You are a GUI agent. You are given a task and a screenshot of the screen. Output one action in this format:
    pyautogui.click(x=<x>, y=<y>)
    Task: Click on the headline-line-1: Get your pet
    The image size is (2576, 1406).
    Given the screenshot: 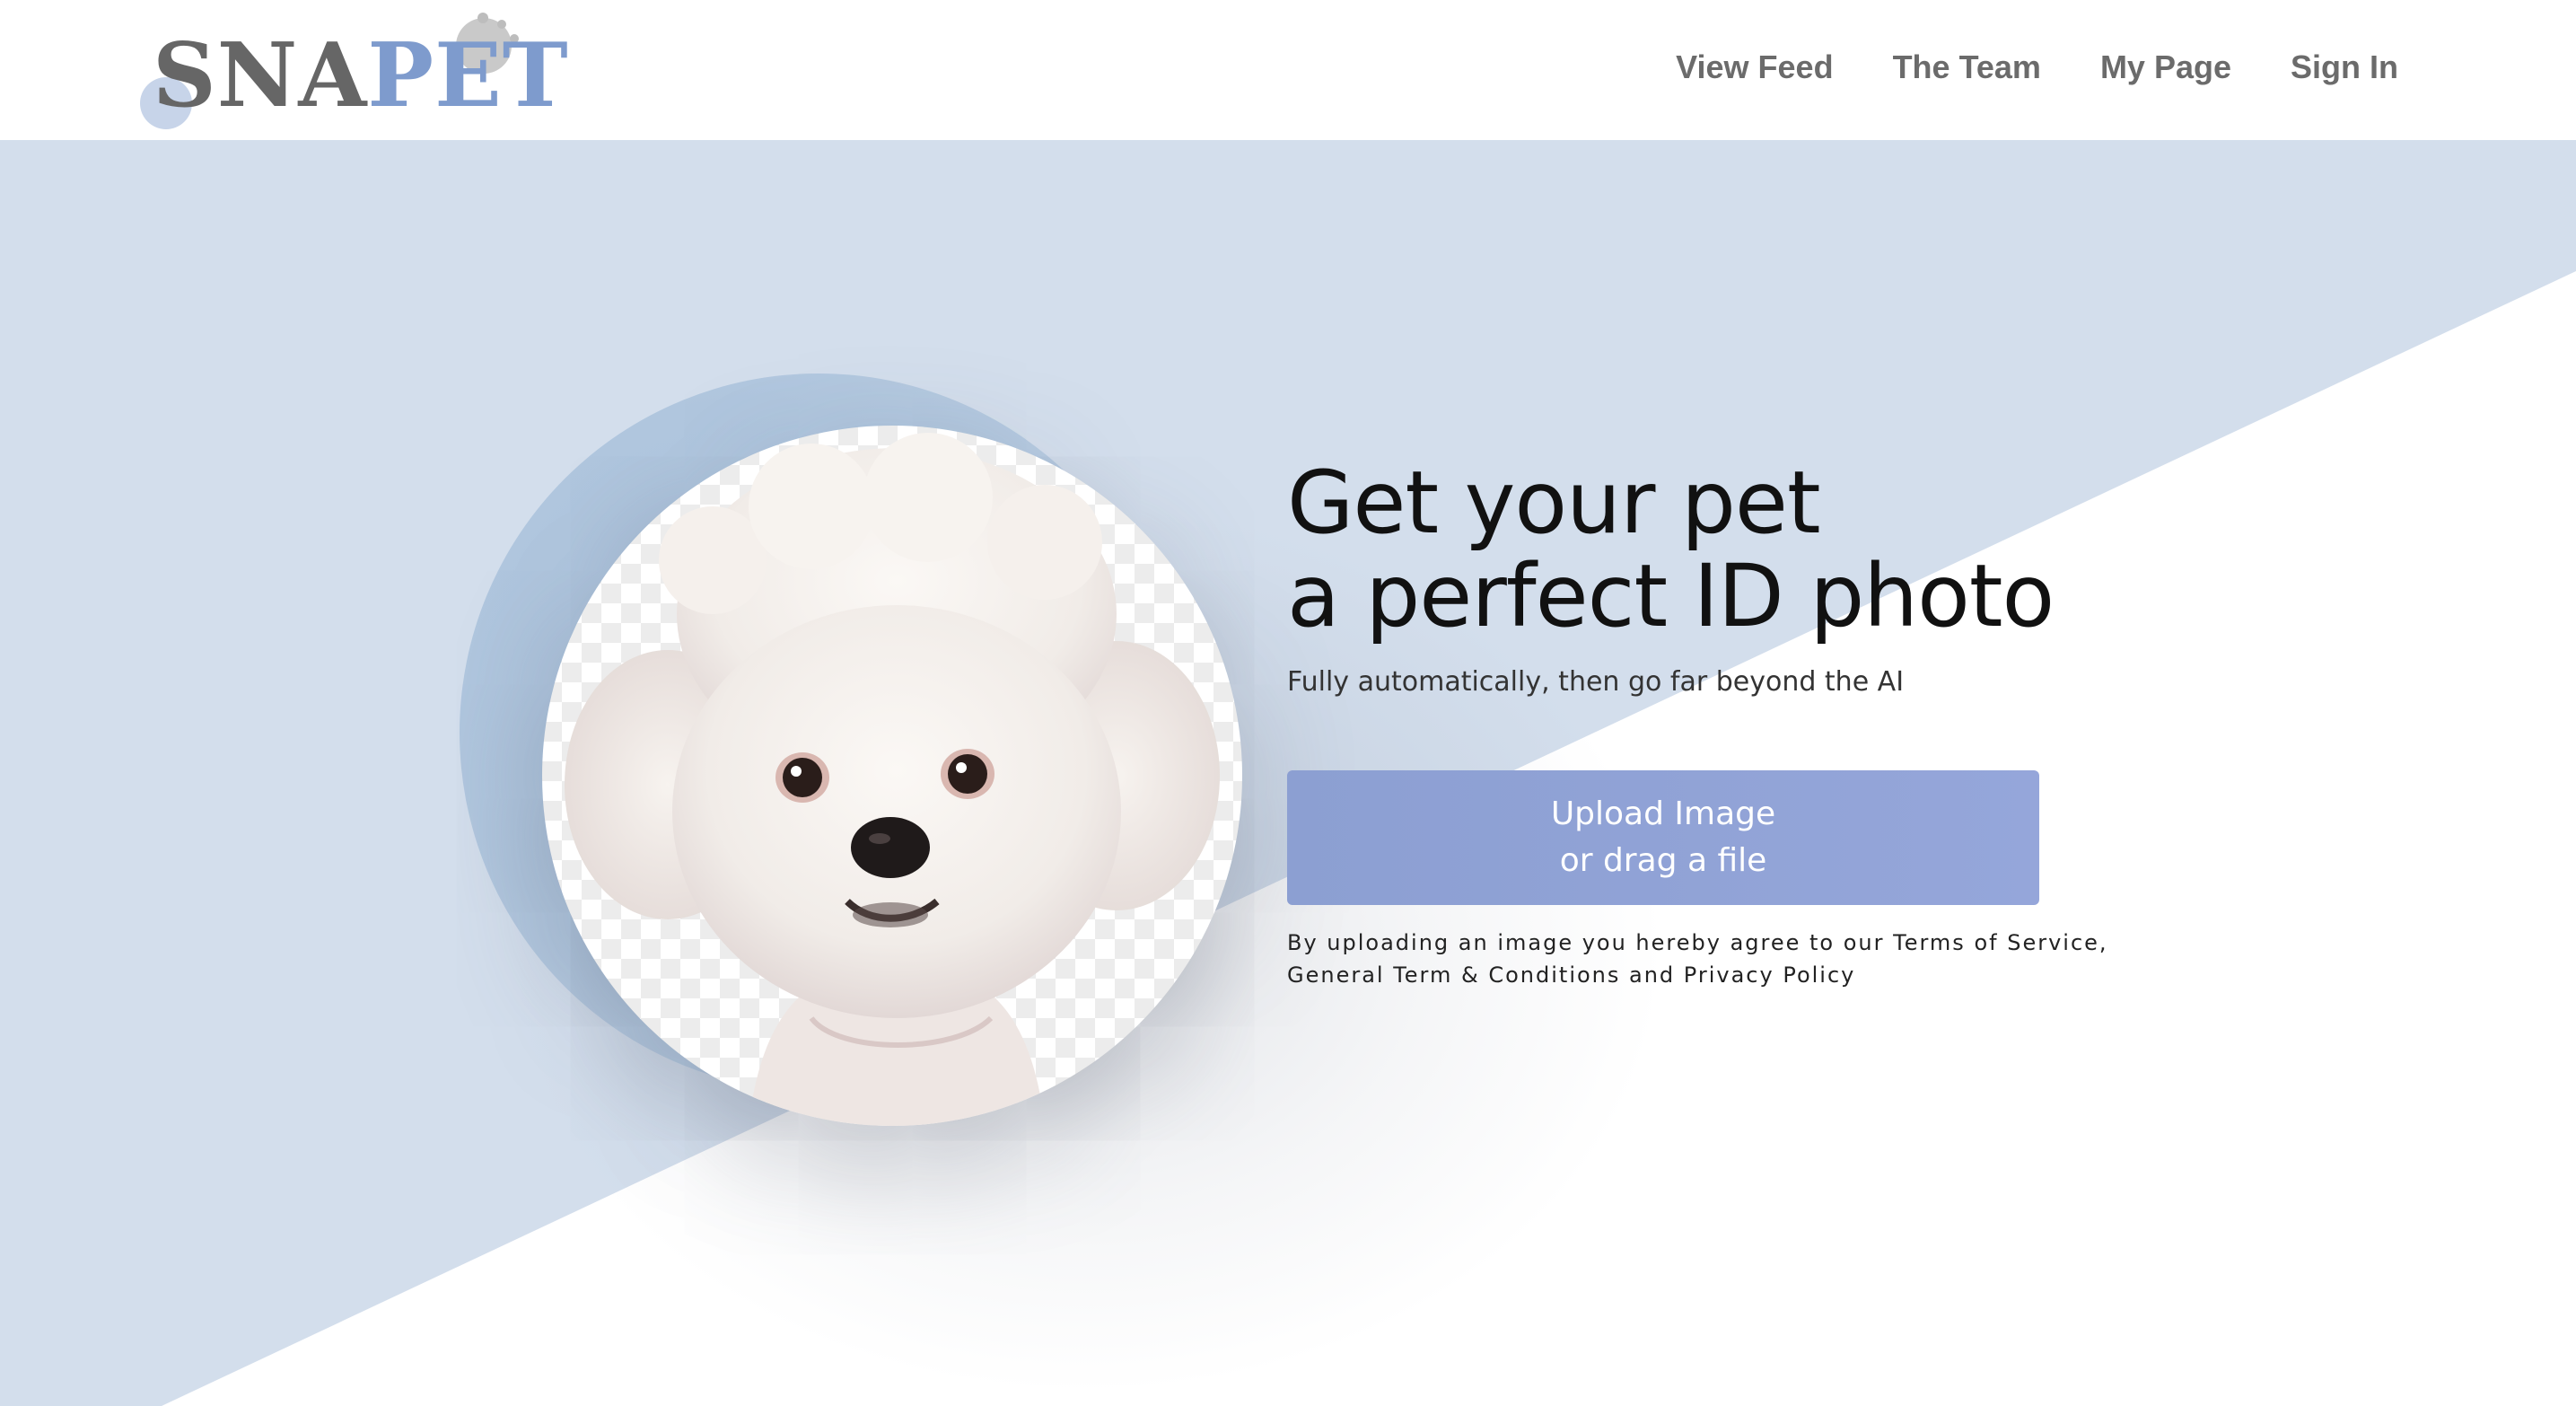 What is the action you would take?
    pyautogui.click(x=1554, y=503)
    